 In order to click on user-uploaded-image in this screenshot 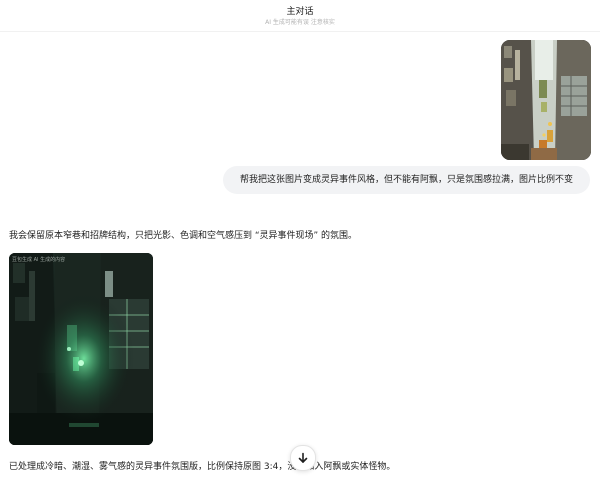, I will do `click(546, 100)`.